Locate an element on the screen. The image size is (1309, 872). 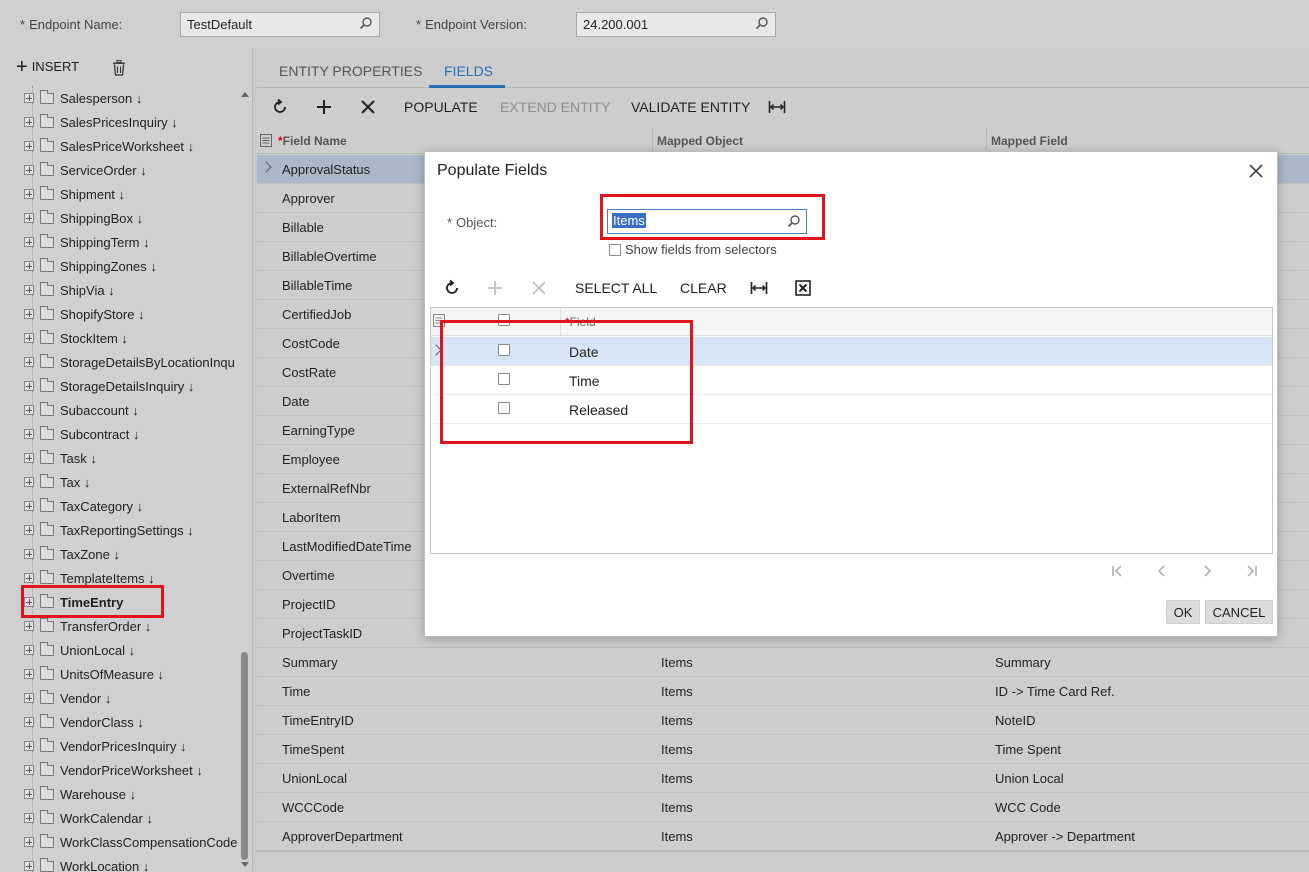
field-name-cell: WCCCode is located at coordinates (313, 807).